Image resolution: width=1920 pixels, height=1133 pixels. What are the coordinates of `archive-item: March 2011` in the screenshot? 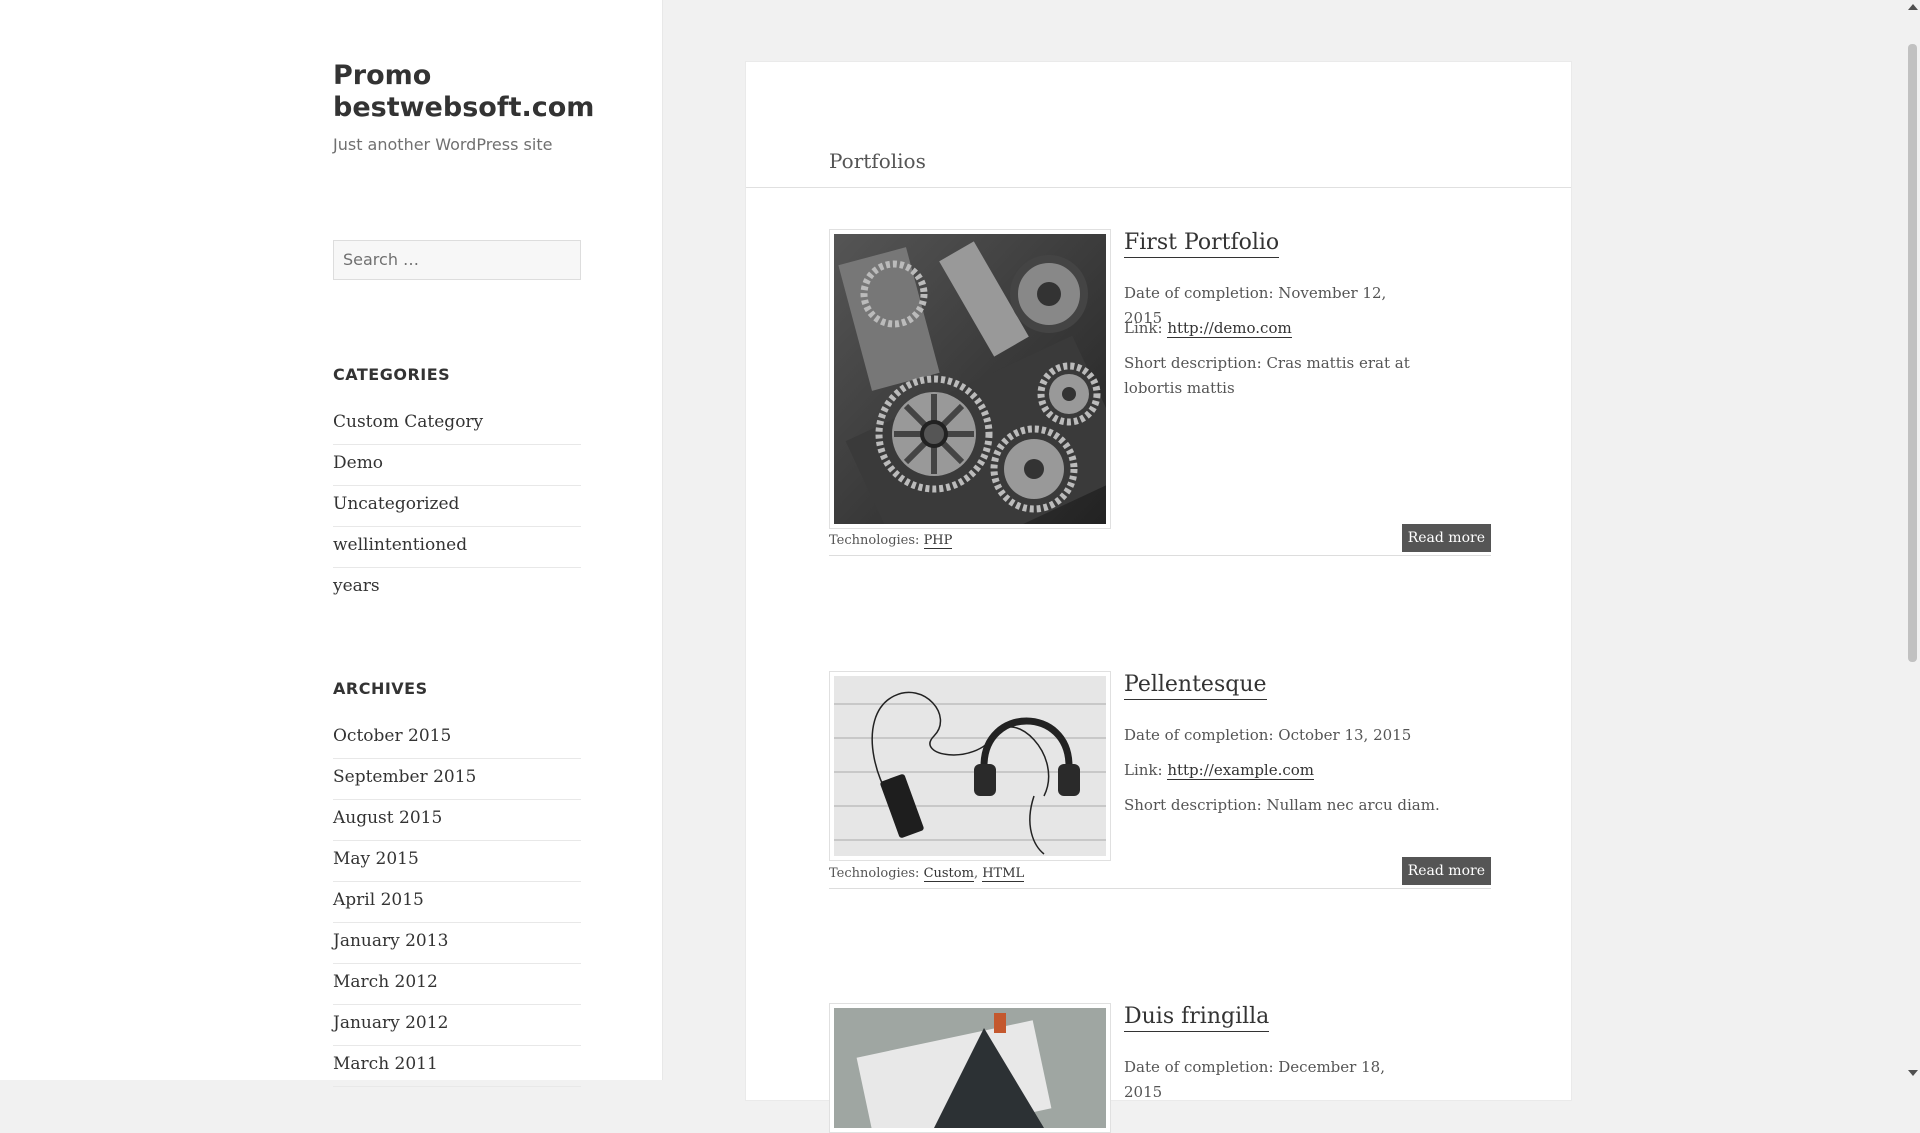 It's located at (457, 1066).